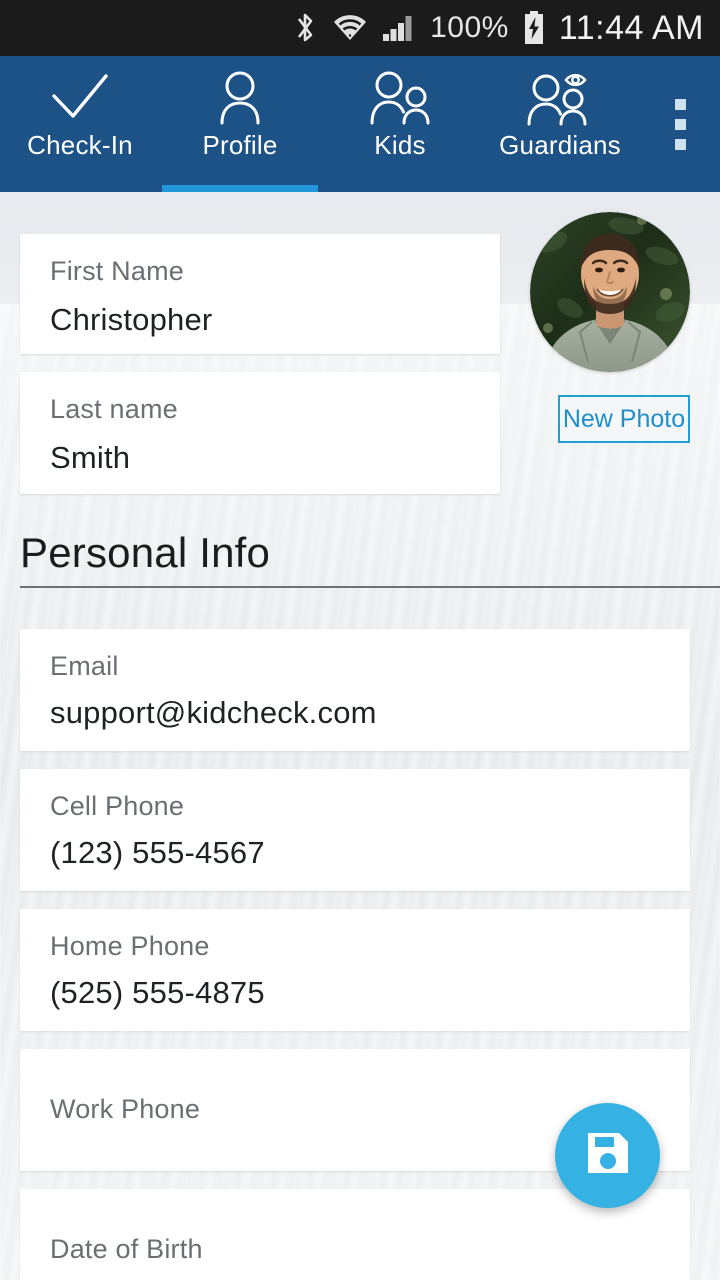 The width and height of the screenshot is (720, 1280). What do you see at coordinates (400, 145) in the screenshot?
I see `tab-kids-label: Kids` at bounding box center [400, 145].